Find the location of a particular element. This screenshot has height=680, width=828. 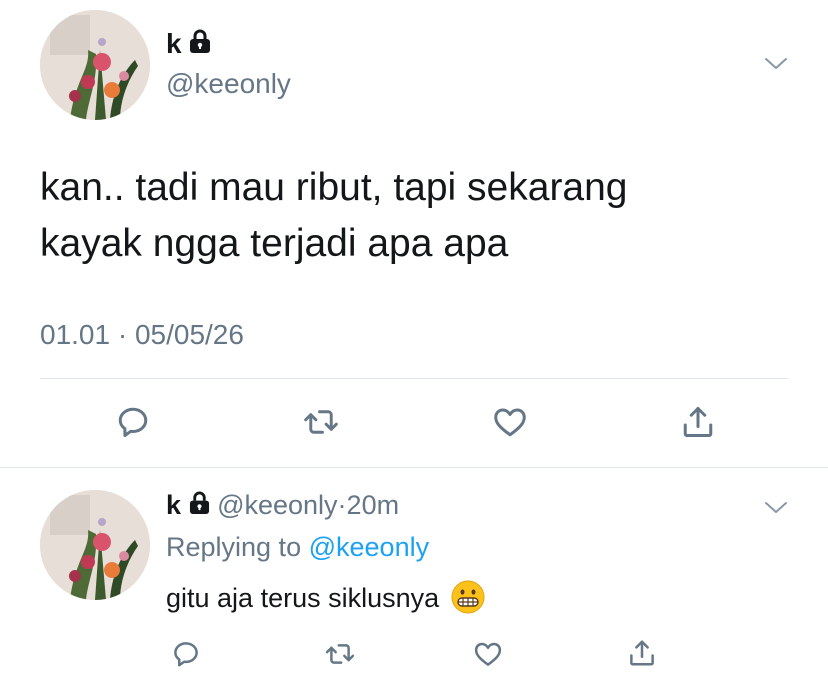

replying-to-link: @keeonly is located at coordinates (369, 547).